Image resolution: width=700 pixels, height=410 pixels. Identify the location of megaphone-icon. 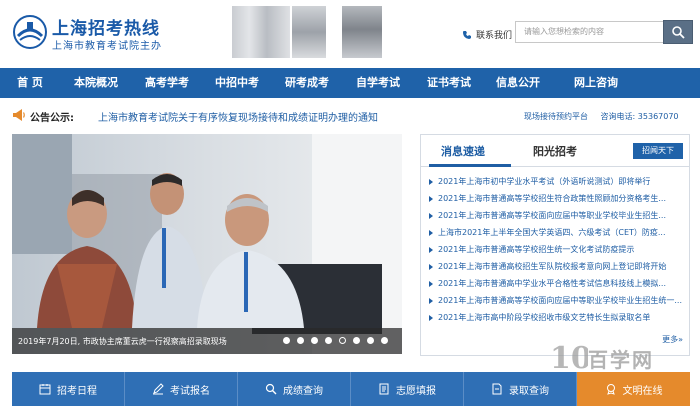
(19, 115).